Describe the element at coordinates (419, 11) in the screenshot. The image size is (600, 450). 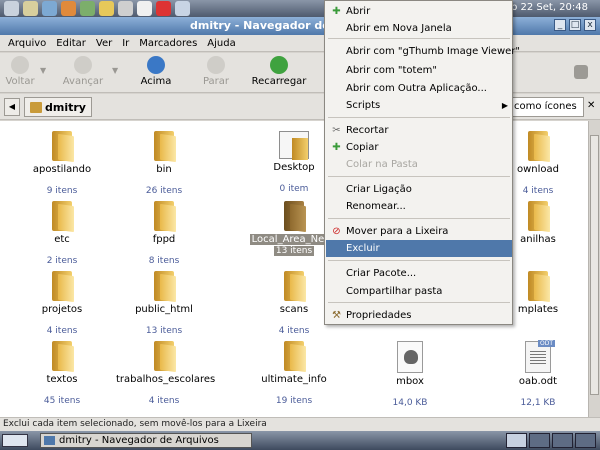
I see `context-menu-item: ✚ Abrir` at that location.